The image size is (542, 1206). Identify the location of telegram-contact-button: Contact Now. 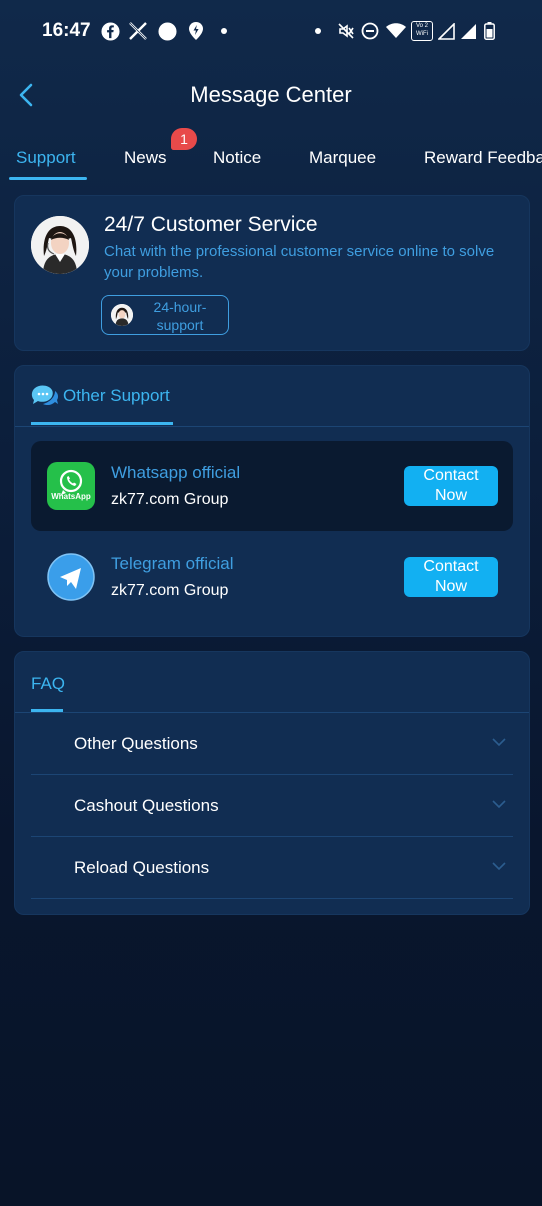
(451, 577).